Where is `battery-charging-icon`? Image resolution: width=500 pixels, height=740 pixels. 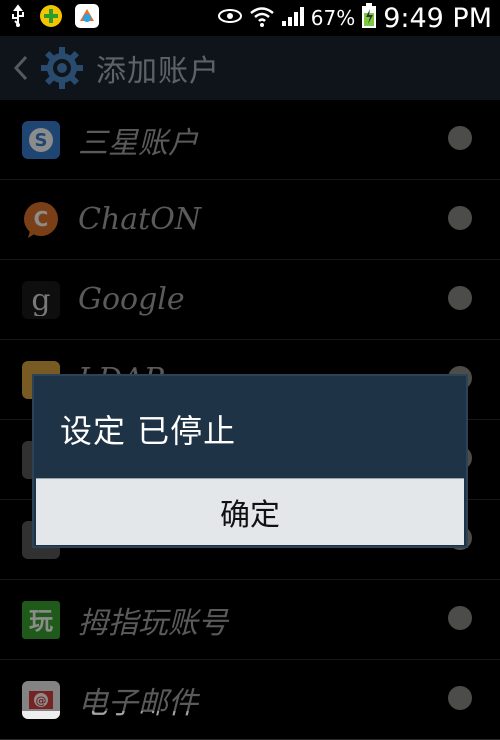
battery-charging-icon is located at coordinates (369, 18).